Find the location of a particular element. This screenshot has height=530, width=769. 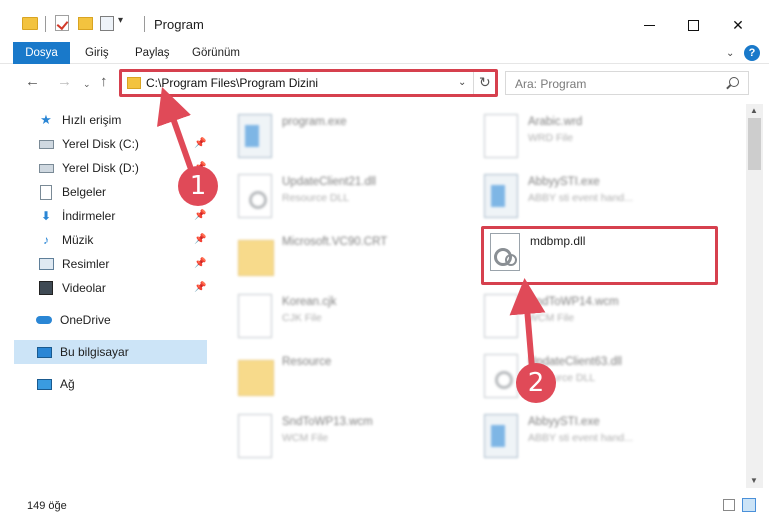

download-icon: ⬇ is located at coordinates (46, 216).